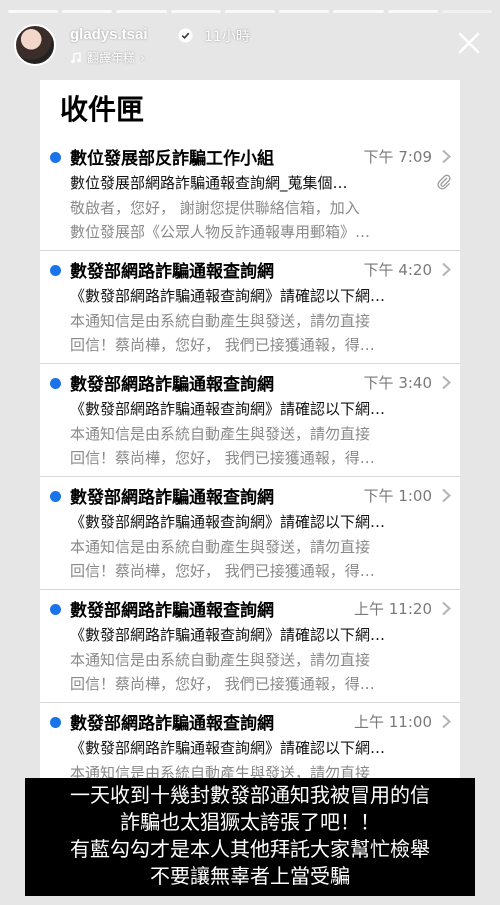 This screenshot has height=905, width=500. I want to click on chevron-right-icon: ›, so click(142, 57).